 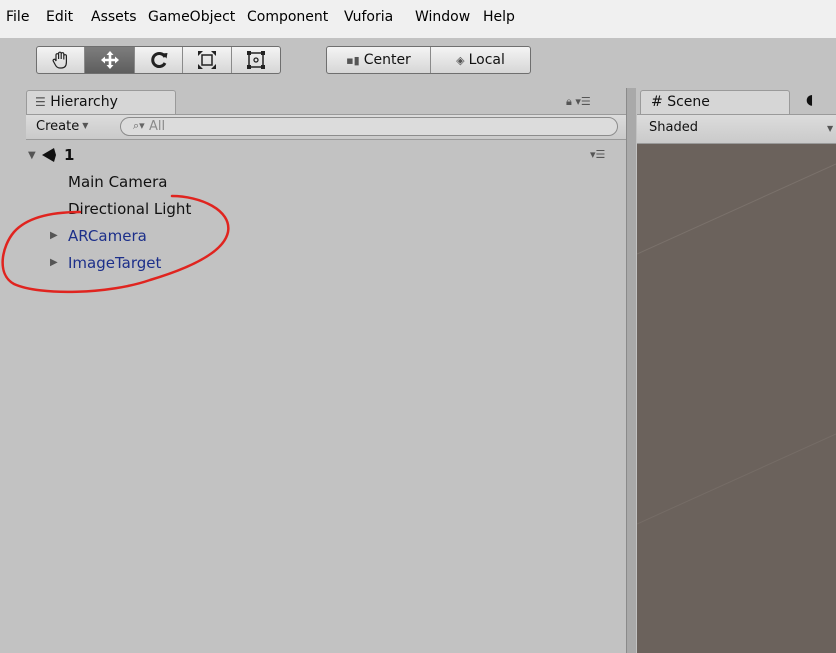 What do you see at coordinates (387, 60) in the screenshot?
I see `pivot-center-label: Center` at bounding box center [387, 60].